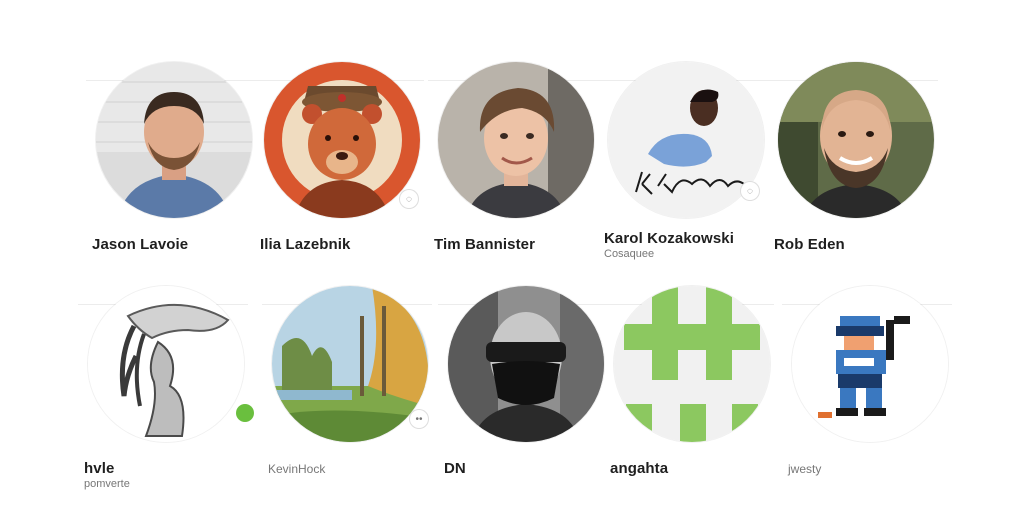 The width and height of the screenshot is (1024, 522). I want to click on profile-card-2: ◌ Ilia Lazebnik, so click(341, 172).